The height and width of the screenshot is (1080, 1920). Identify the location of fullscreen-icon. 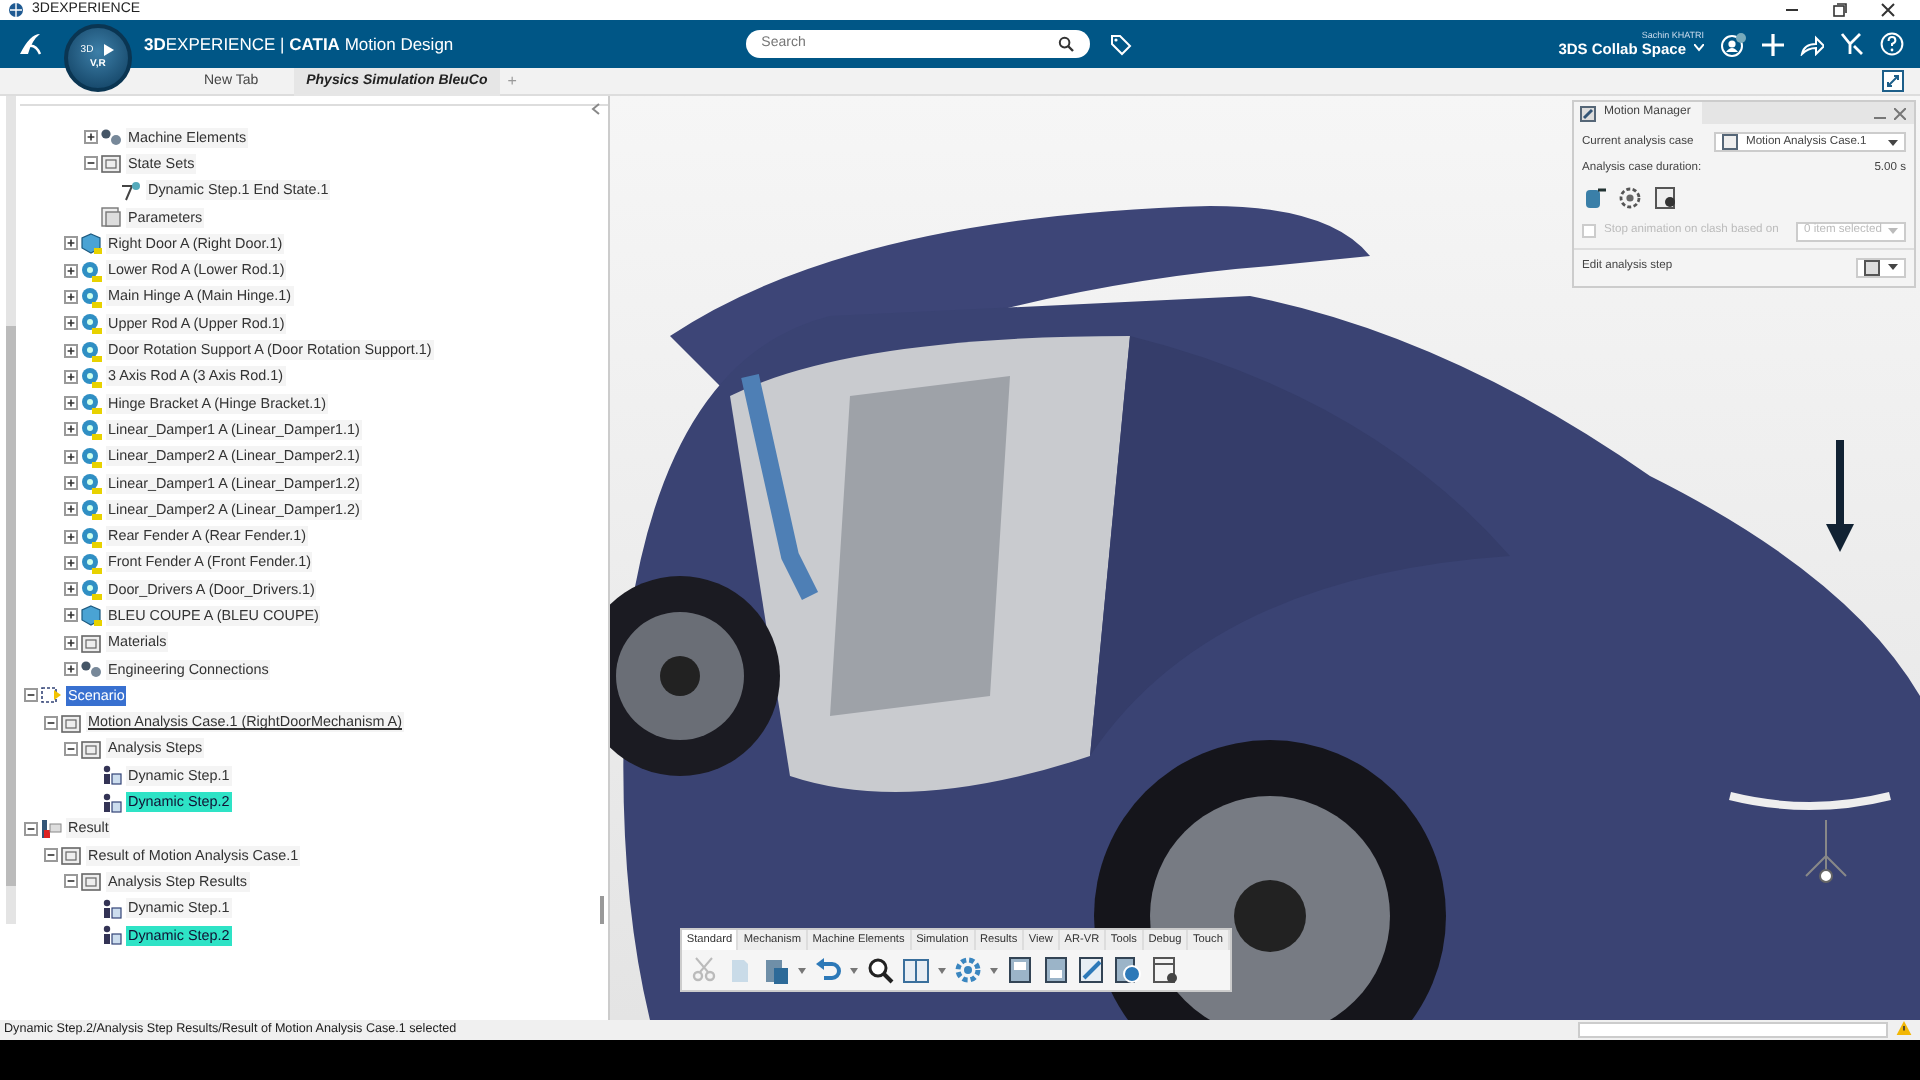
(1893, 81).